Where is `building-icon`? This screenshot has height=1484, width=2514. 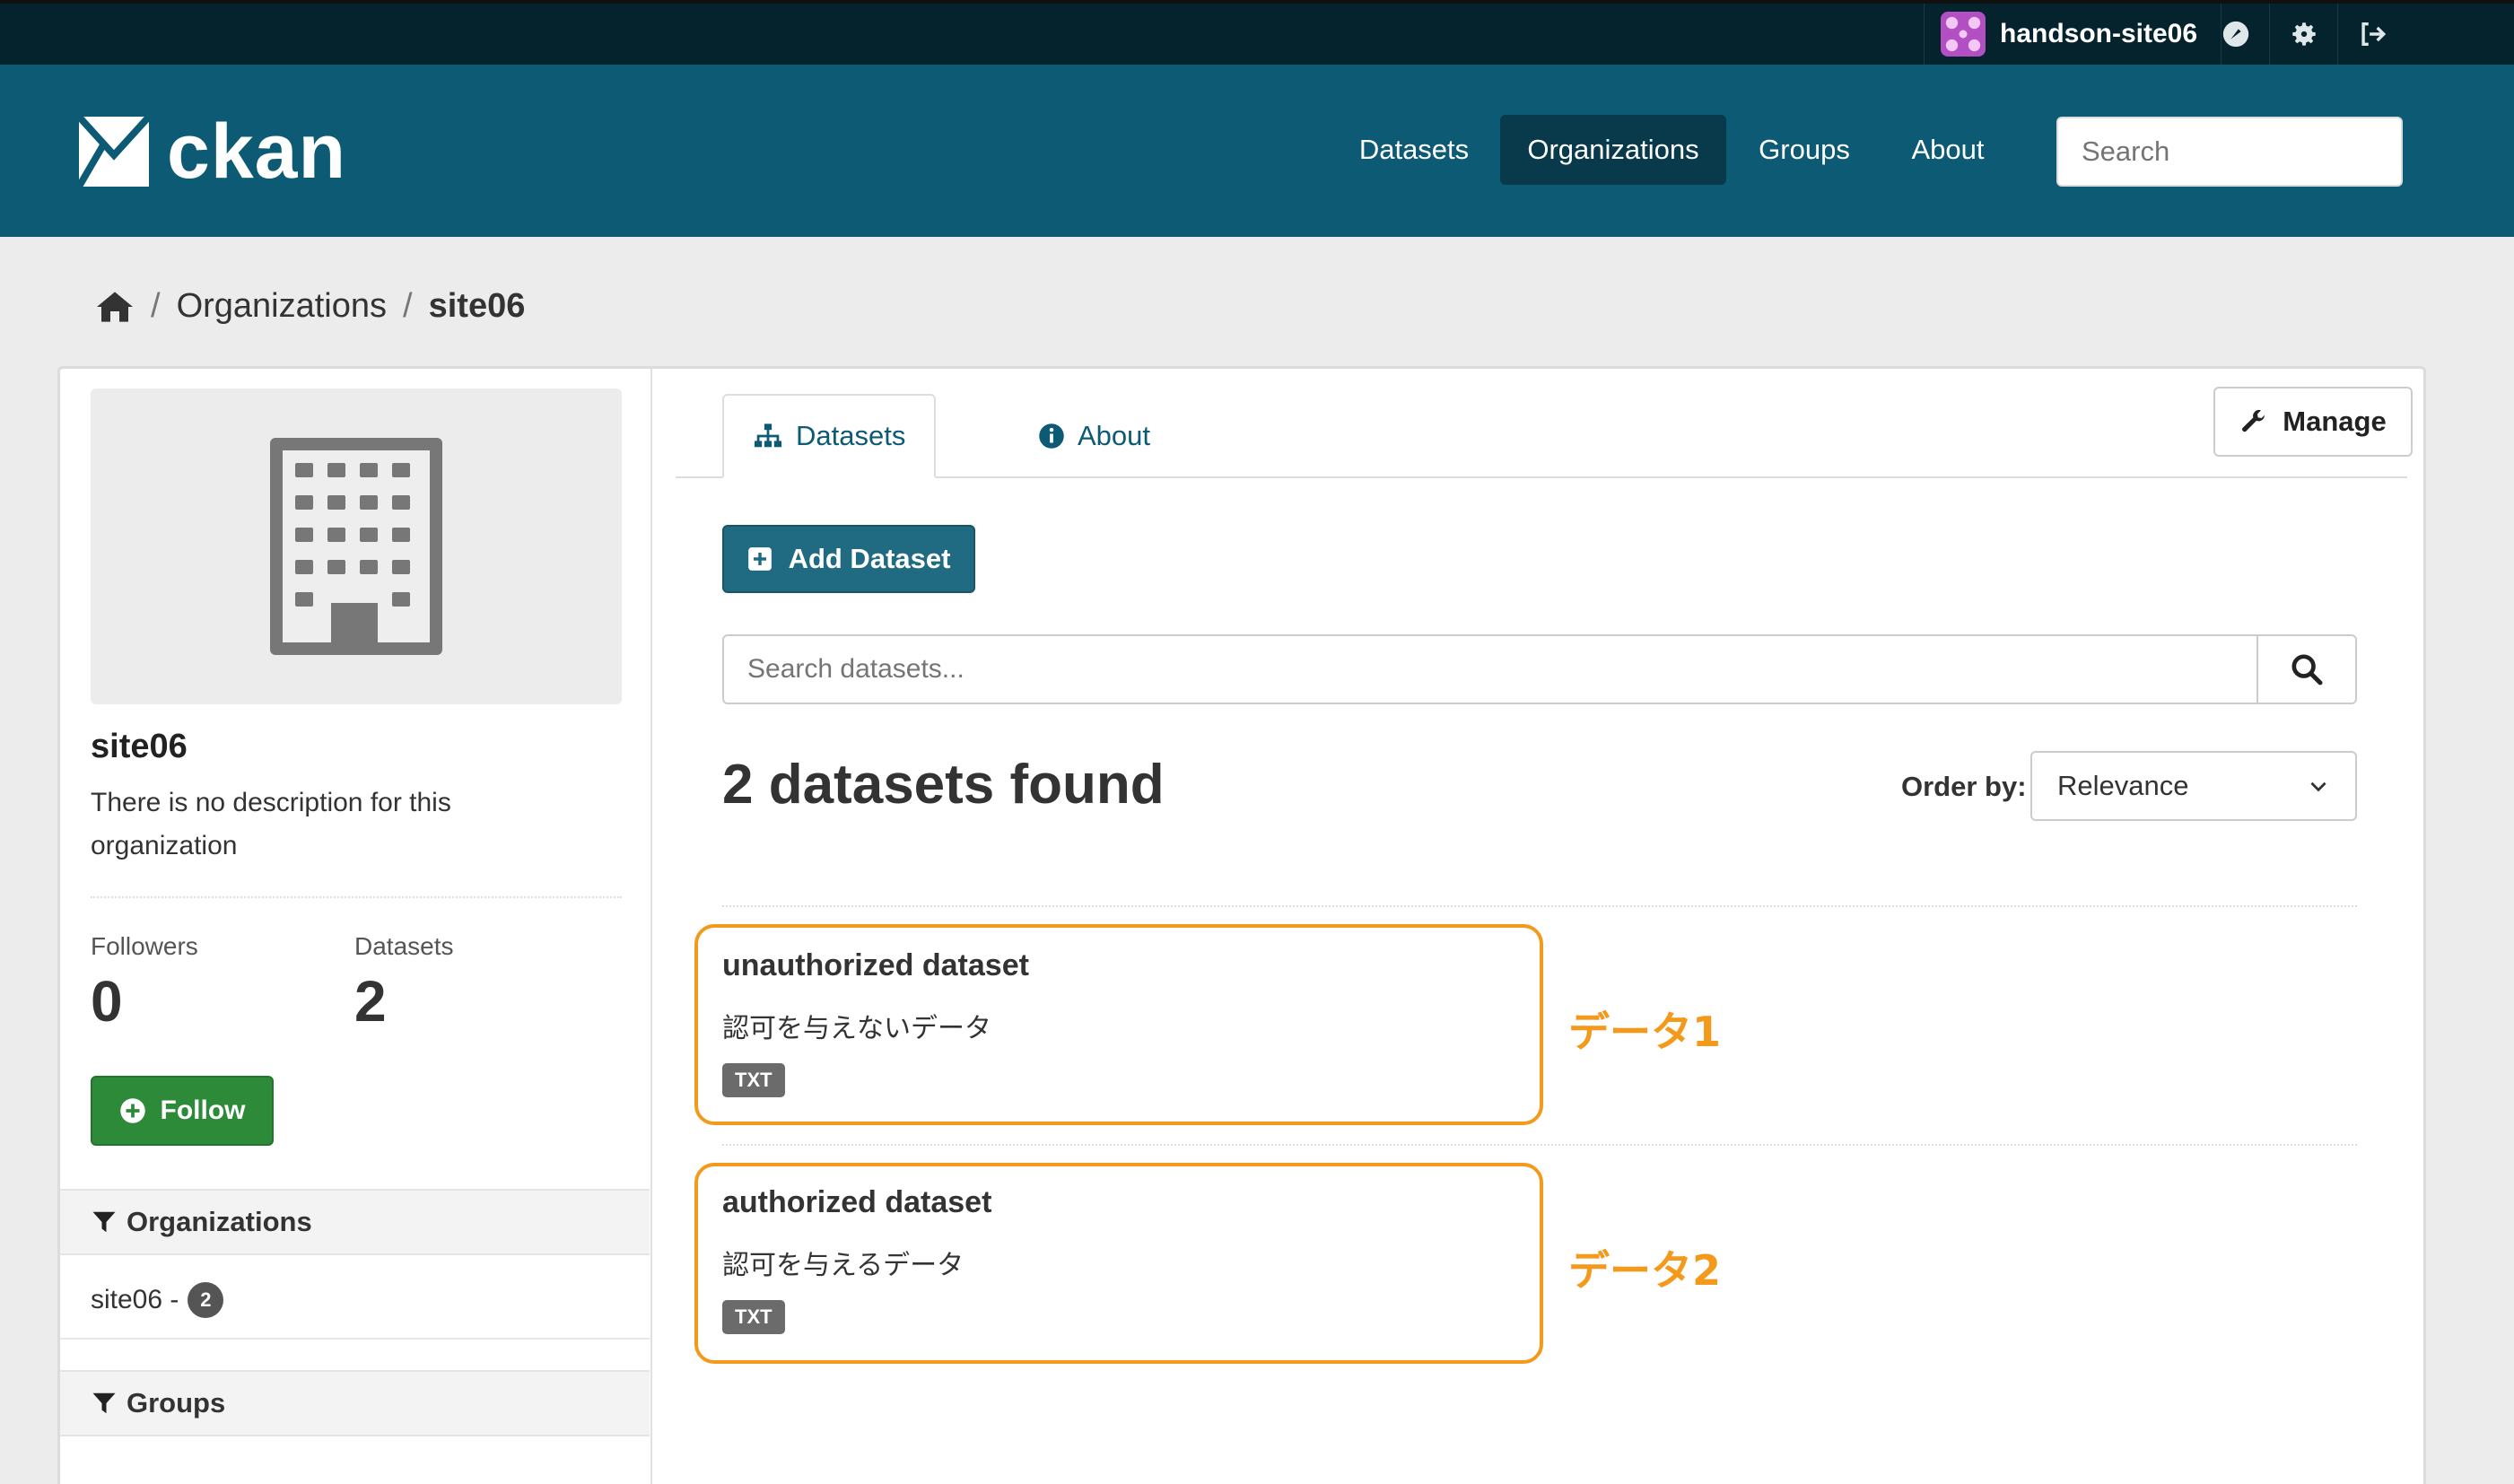 building-icon is located at coordinates (356, 547).